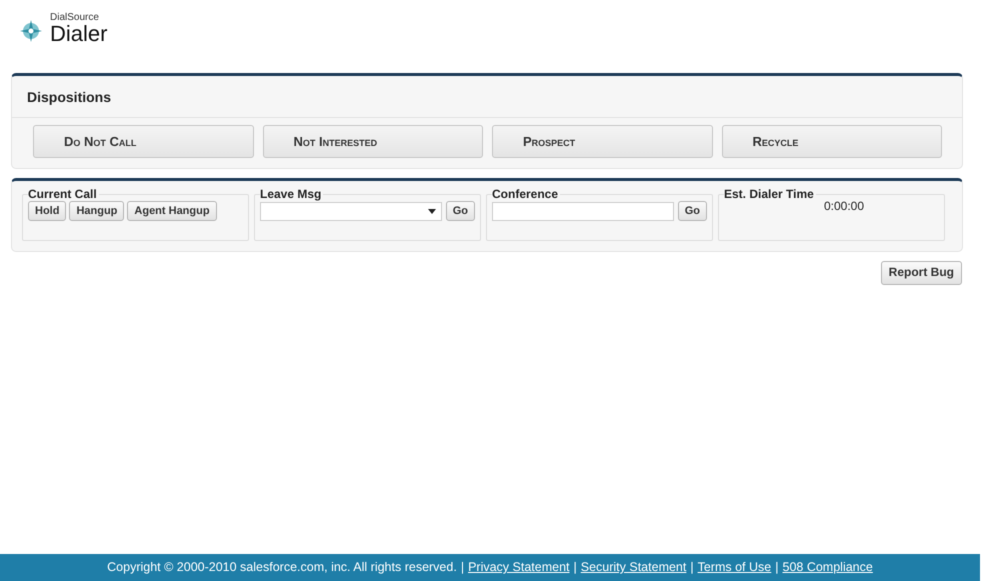 The width and height of the screenshot is (988, 581). What do you see at coordinates (292, 195) in the screenshot?
I see `group-legend: Leave Msg` at bounding box center [292, 195].